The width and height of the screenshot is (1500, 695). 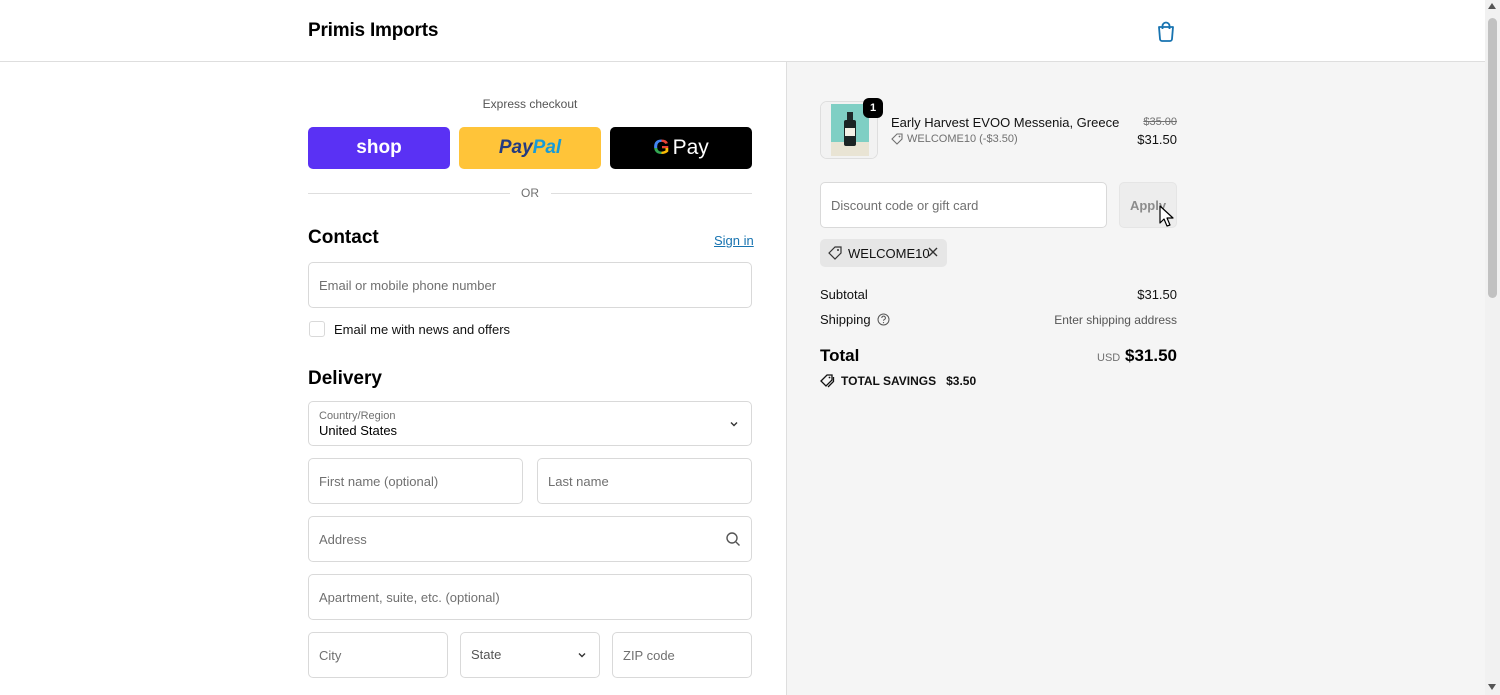 I want to click on first-name-input, so click(x=415, y=481).